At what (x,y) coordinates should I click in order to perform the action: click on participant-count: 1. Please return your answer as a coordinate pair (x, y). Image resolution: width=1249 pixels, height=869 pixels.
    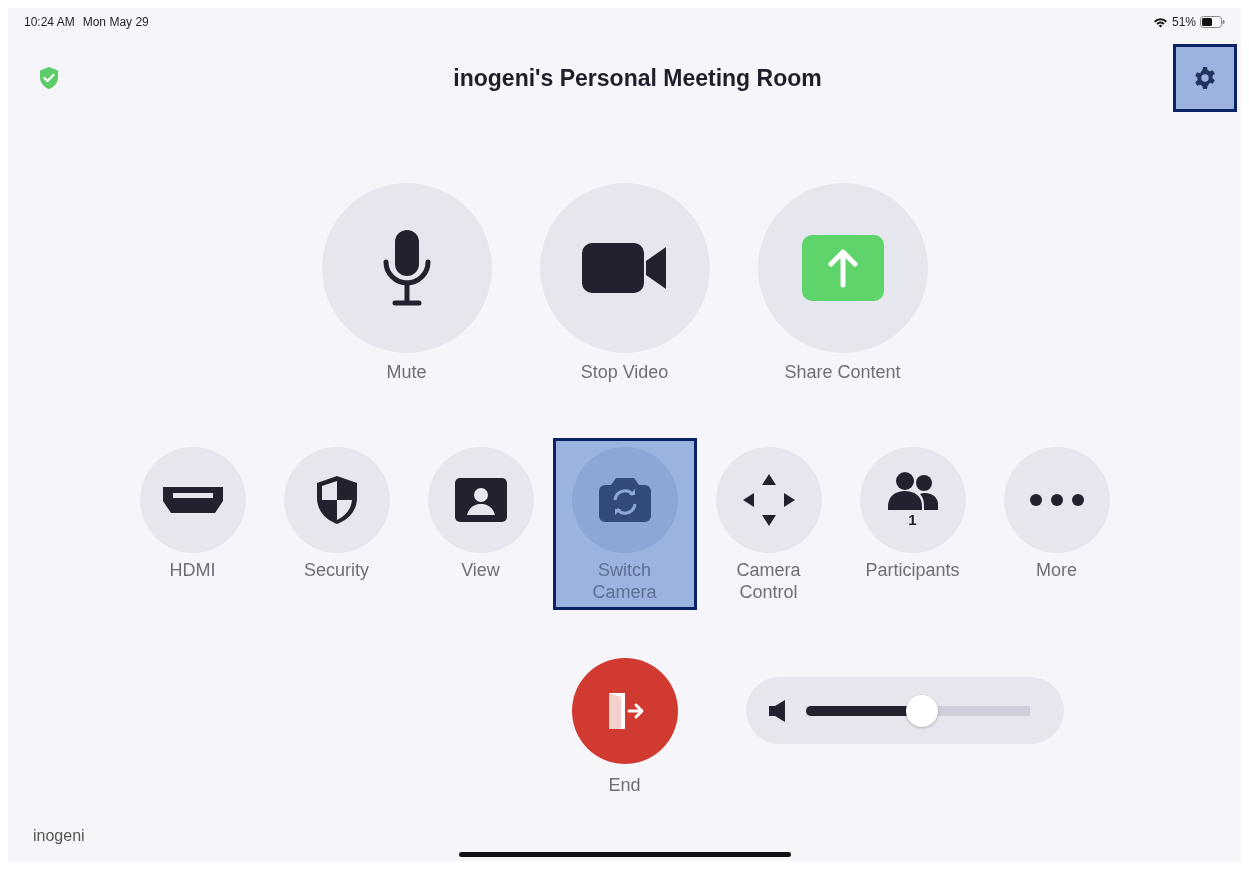
    Looking at the image, I should click on (912, 520).